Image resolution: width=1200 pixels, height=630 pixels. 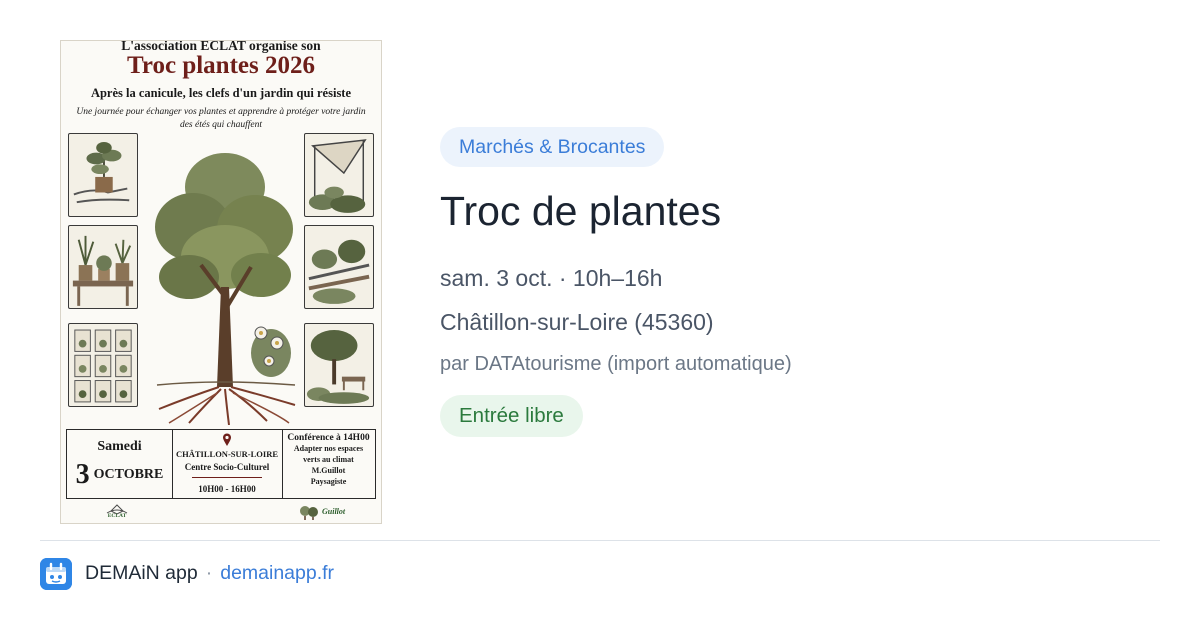 I want to click on poster-date-day: Samedi, so click(x=119, y=446).